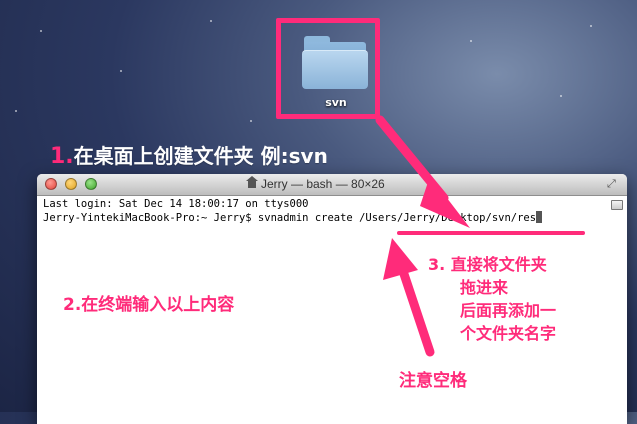 Image resolution: width=637 pixels, height=424 pixels. What do you see at coordinates (158, 305) in the screenshot?
I see `annotation-step2-text: 在终端输入以上内容` at bounding box center [158, 305].